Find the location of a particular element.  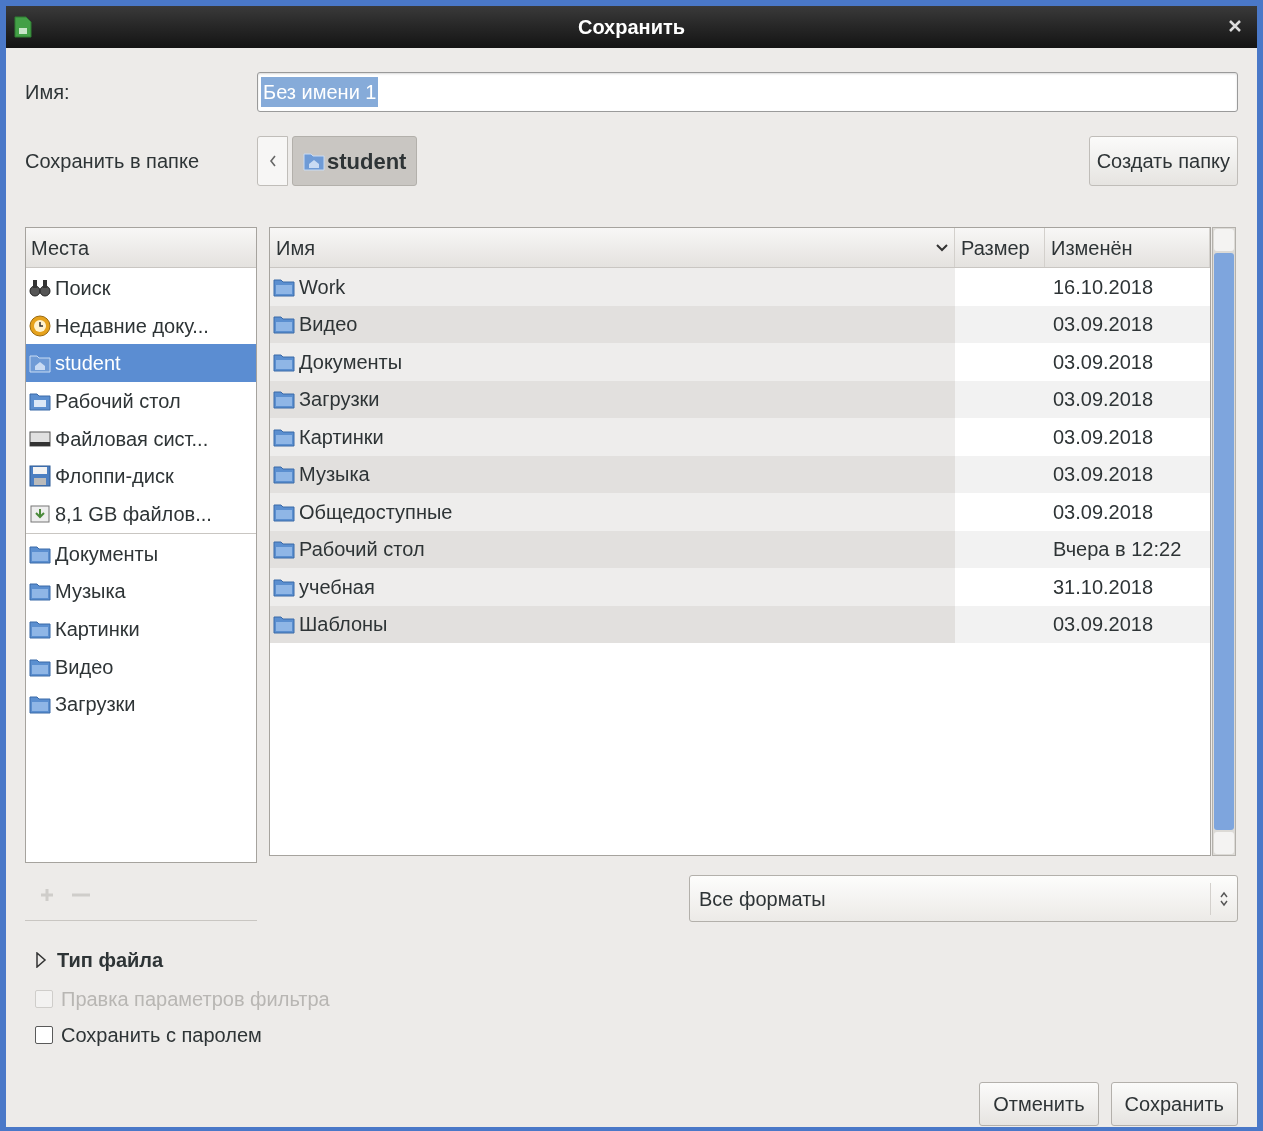

close-button is located at coordinates (1235, 26).